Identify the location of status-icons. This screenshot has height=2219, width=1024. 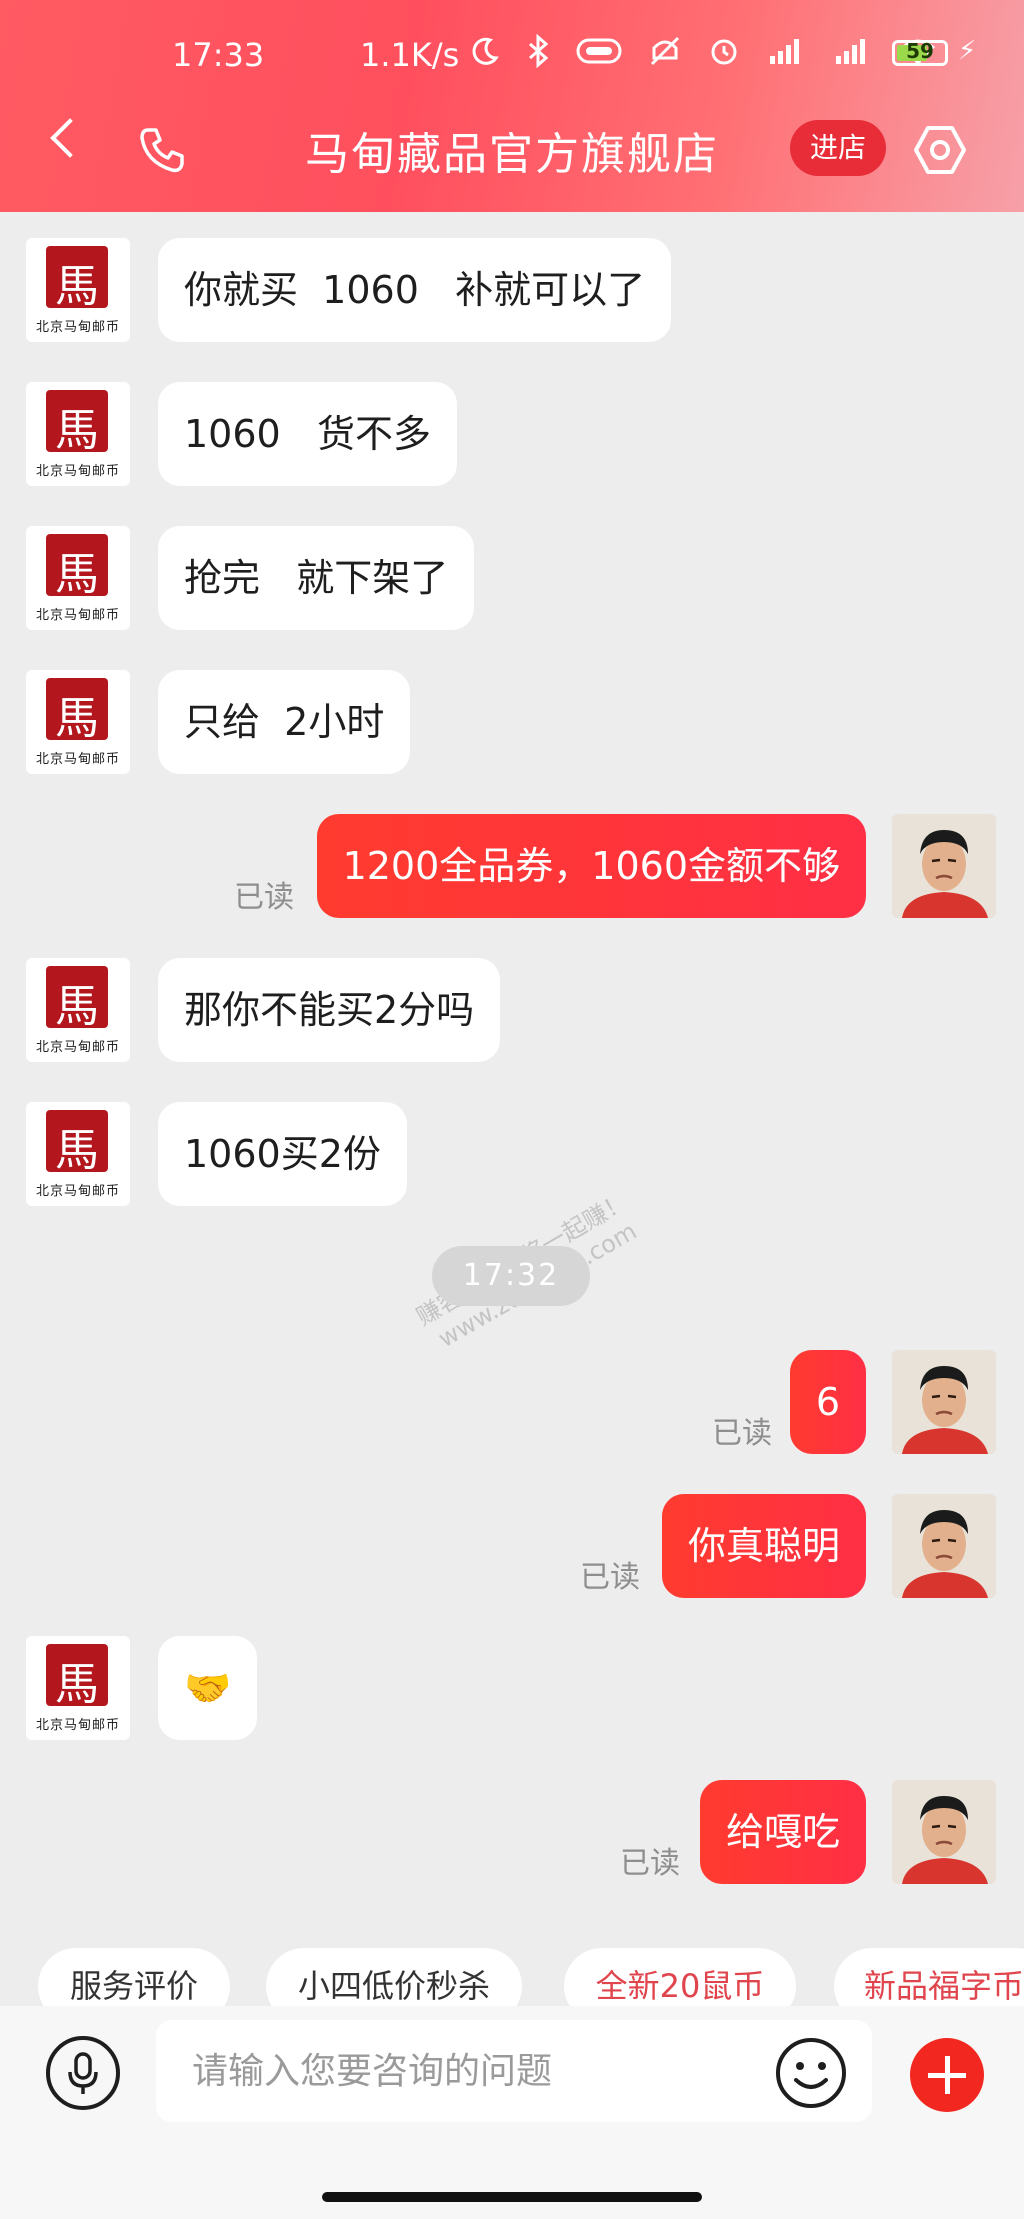
(704, 52).